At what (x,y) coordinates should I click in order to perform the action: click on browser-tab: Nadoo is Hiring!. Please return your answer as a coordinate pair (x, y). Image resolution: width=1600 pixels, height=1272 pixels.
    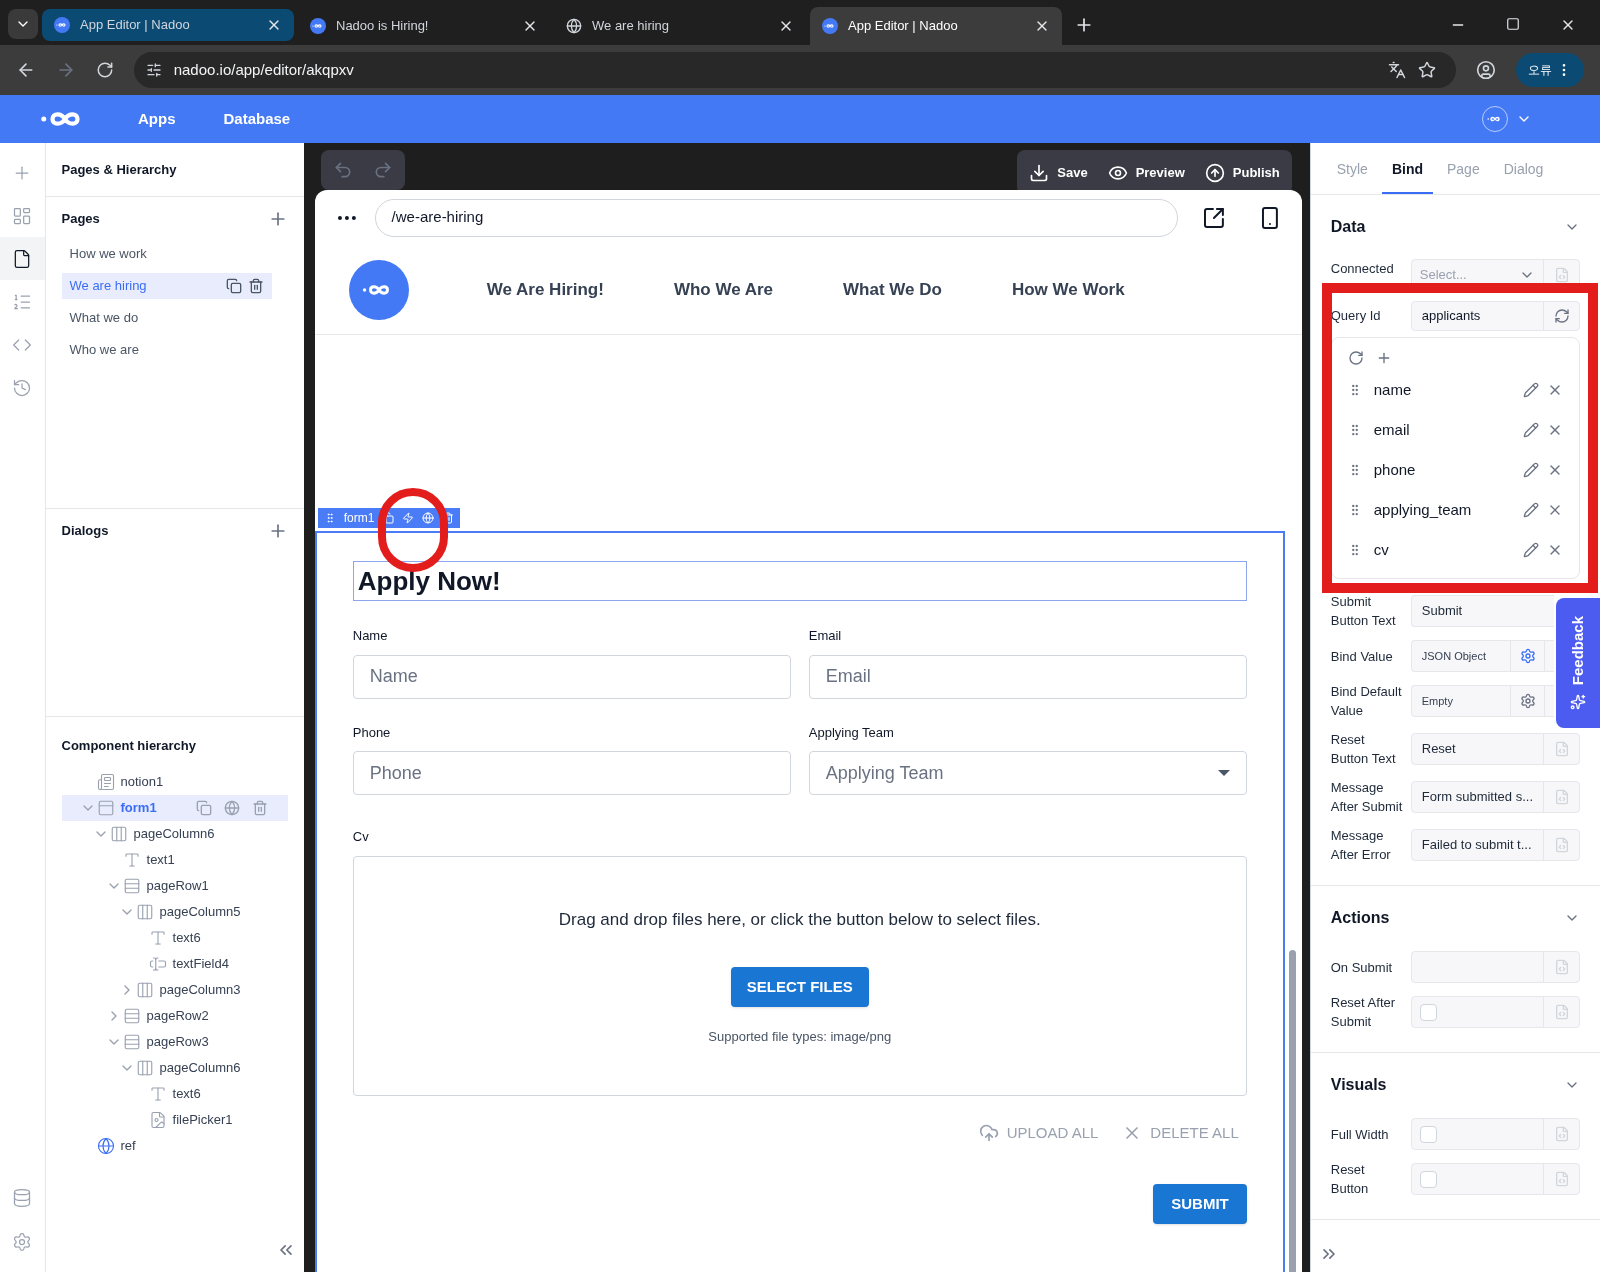
    Looking at the image, I should click on (424, 26).